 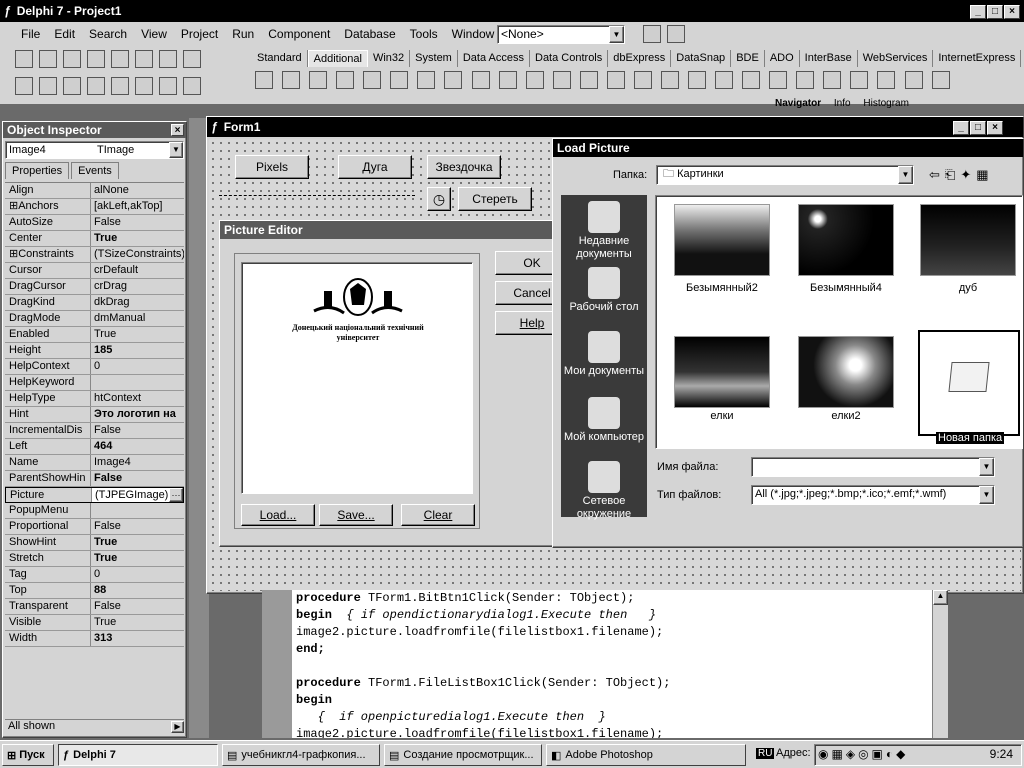 I want to click on property-value: alNone, so click(x=137, y=190).